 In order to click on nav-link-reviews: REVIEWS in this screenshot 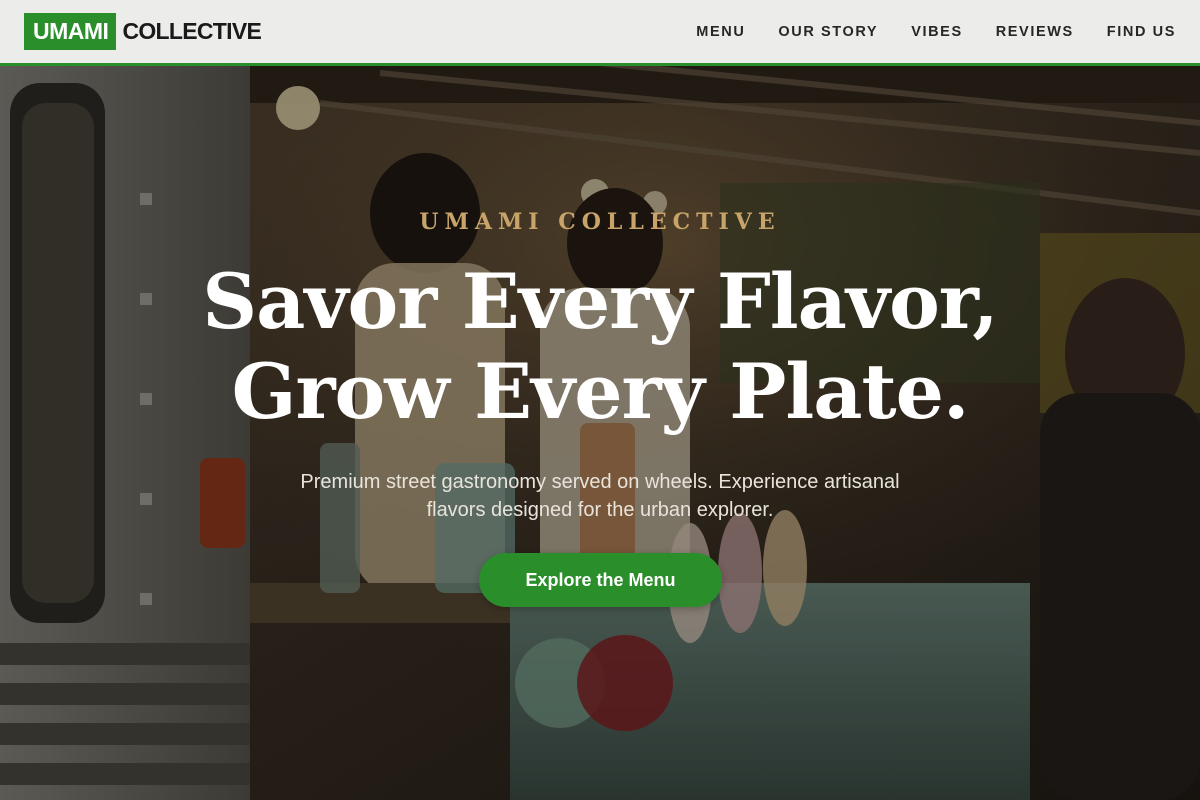, I will do `click(1035, 32)`.